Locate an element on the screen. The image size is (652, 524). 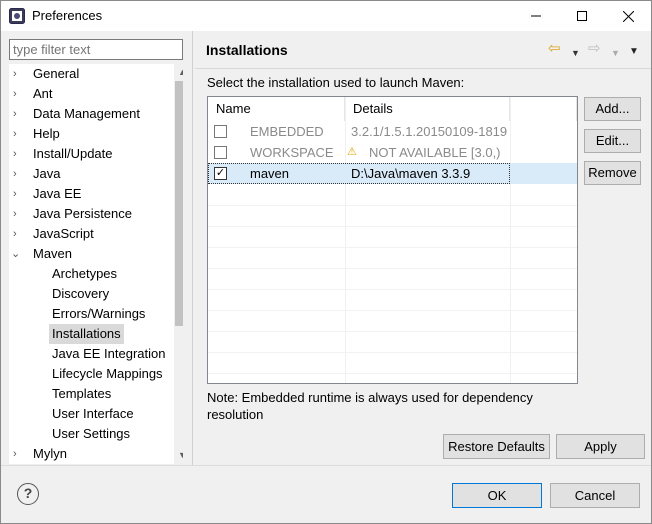
maximize-icon is located at coordinates (582, 16).